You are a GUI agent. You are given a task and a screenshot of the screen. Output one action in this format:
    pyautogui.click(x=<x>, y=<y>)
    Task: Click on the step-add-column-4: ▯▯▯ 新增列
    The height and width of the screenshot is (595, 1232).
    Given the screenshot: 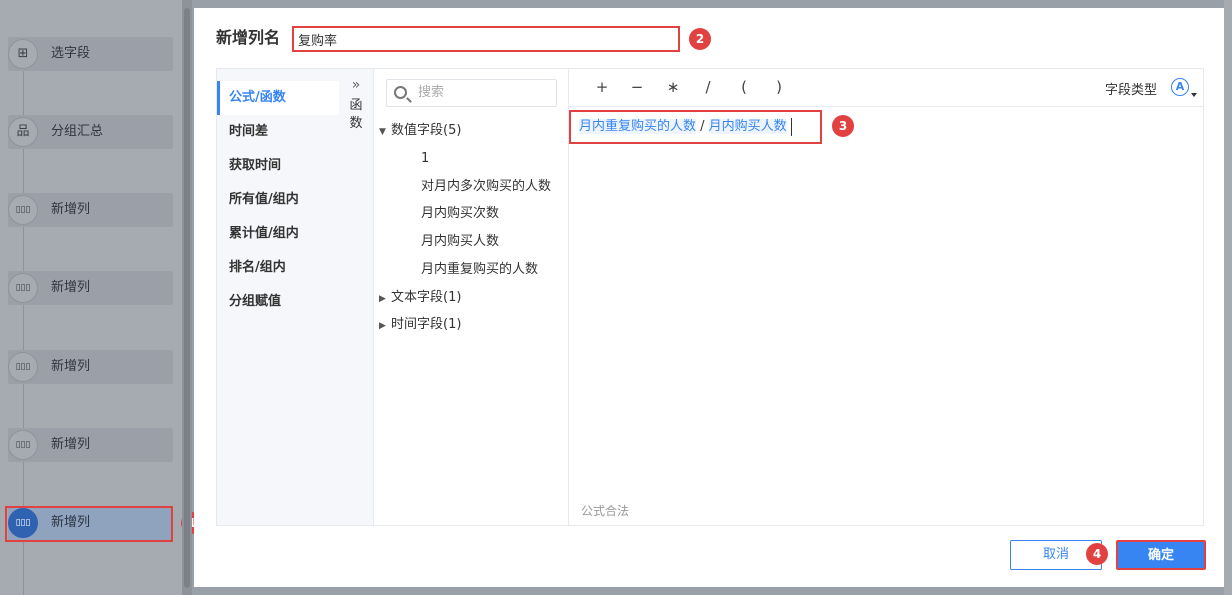 What is the action you would take?
    pyautogui.click(x=90, y=445)
    